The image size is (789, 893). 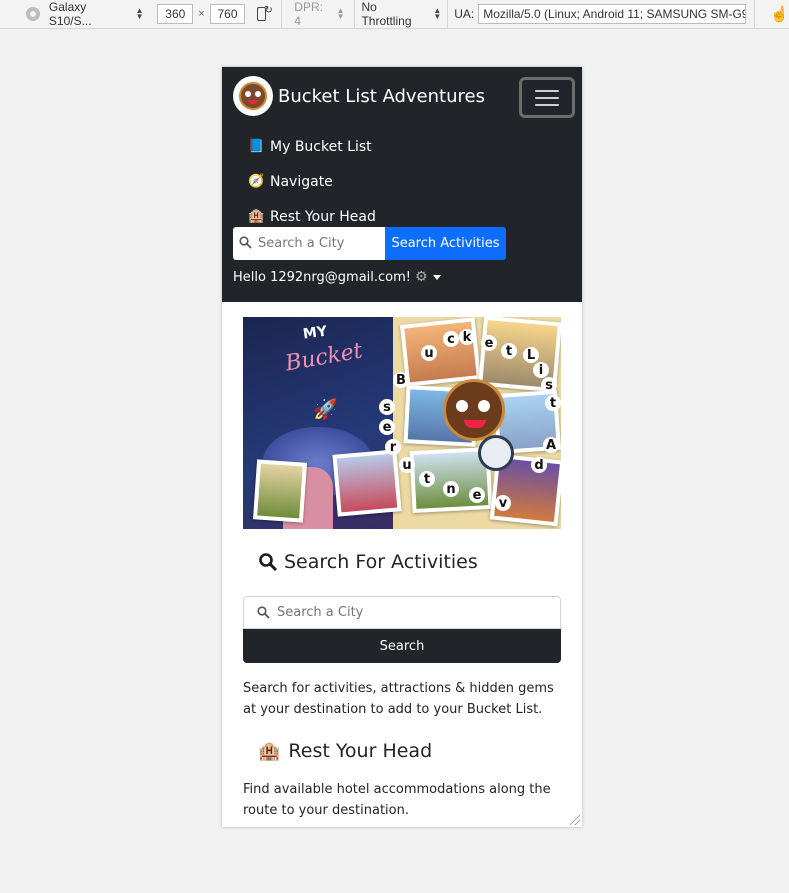 I want to click on navbar-search-placeholder: Search a City, so click(x=301, y=243).